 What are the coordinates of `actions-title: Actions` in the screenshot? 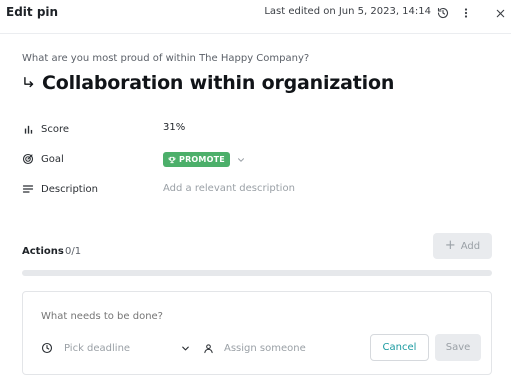 It's located at (43, 251).